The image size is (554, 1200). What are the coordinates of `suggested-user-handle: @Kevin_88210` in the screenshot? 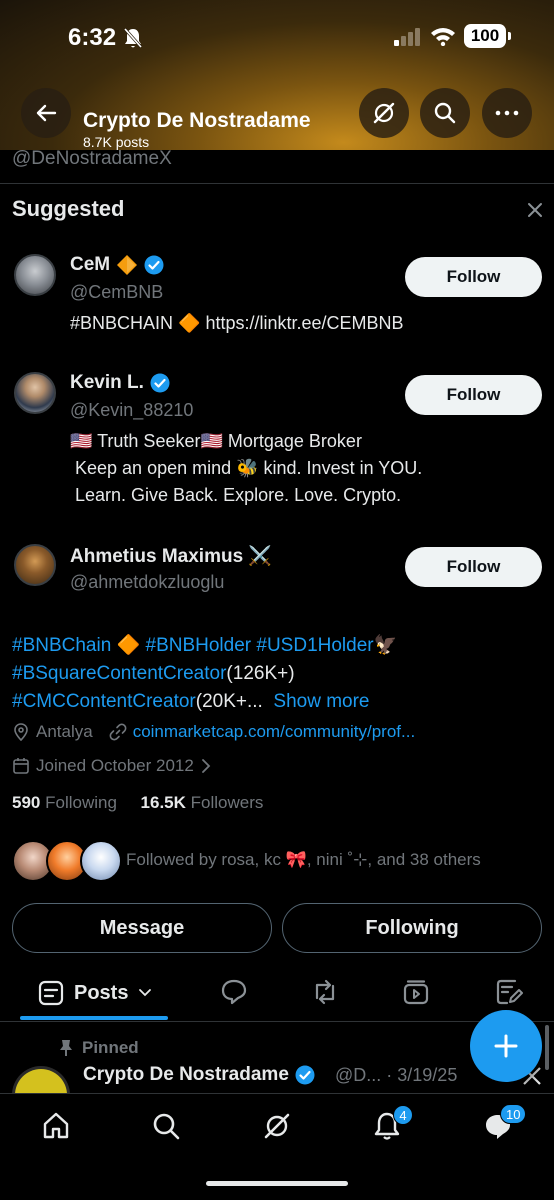 It's located at (132, 410).